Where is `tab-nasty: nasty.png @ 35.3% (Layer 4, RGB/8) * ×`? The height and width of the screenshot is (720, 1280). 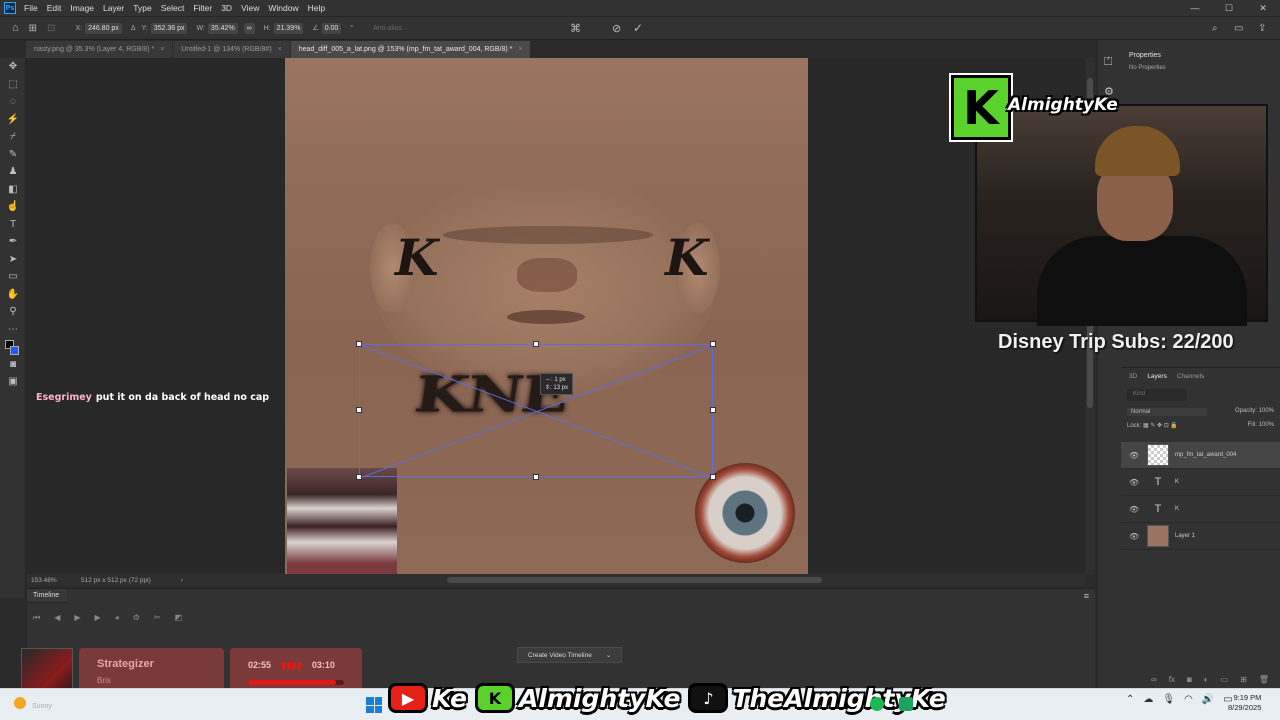 tab-nasty: nasty.png @ 35.3% (Layer 4, RGB/8) * × is located at coordinates (99, 49).